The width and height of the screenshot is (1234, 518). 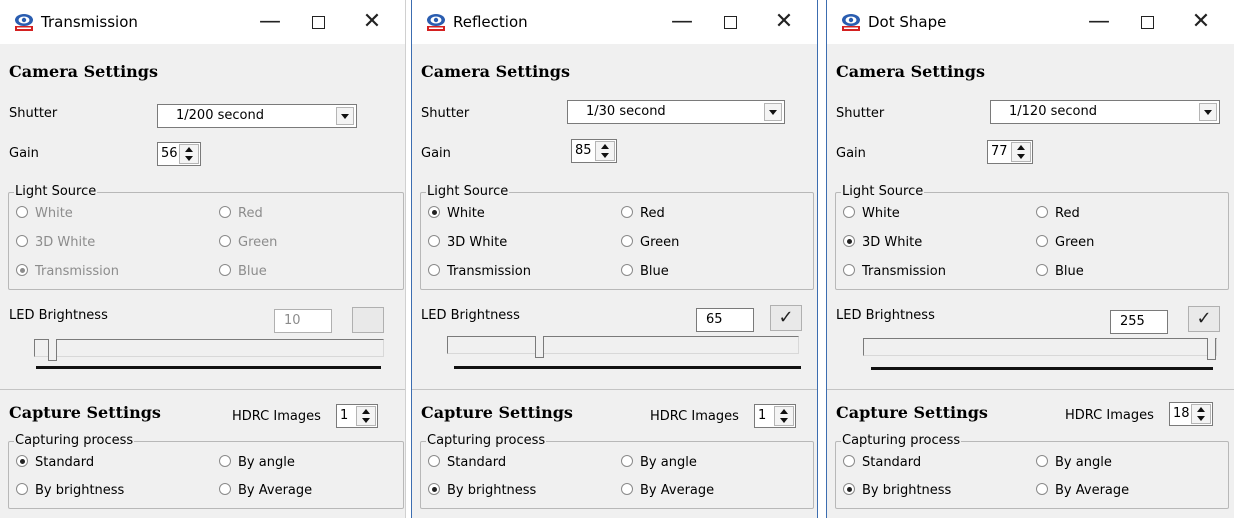 What do you see at coordinates (169, 153) in the screenshot?
I see `gain-value: 56` at bounding box center [169, 153].